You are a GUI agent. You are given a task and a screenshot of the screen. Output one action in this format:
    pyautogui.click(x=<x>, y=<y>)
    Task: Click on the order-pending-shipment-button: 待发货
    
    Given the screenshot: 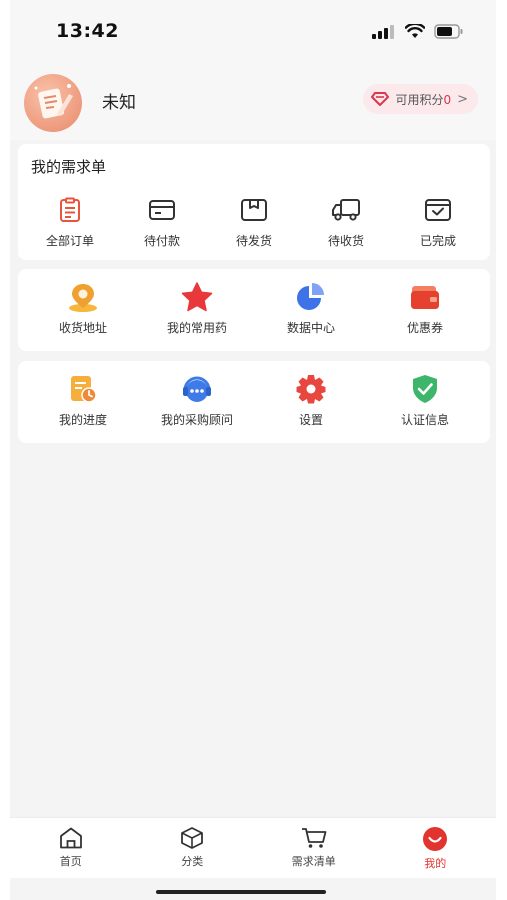 What is the action you would take?
    pyautogui.click(x=254, y=221)
    